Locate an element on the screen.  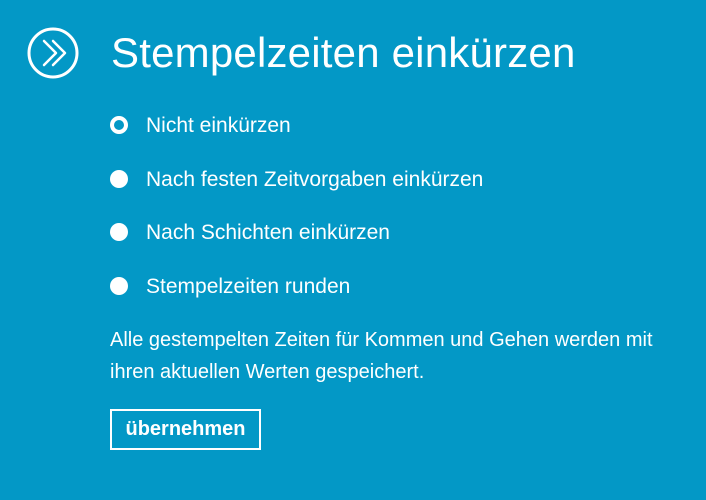
double-chevron-right-circle-icon is located at coordinates (53, 53).